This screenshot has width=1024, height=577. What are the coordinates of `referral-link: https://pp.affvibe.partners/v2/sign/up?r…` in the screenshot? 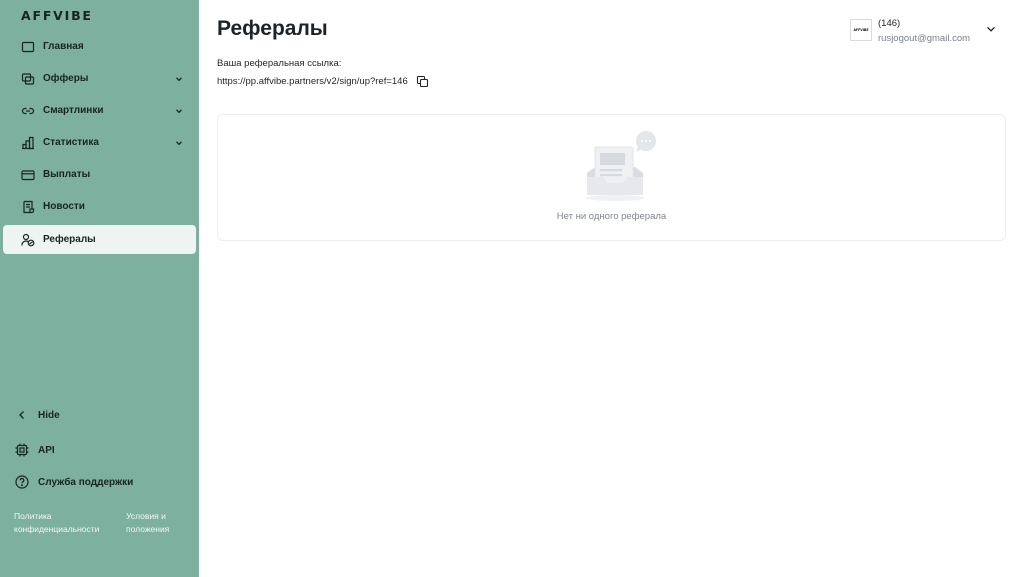 It's located at (312, 81).